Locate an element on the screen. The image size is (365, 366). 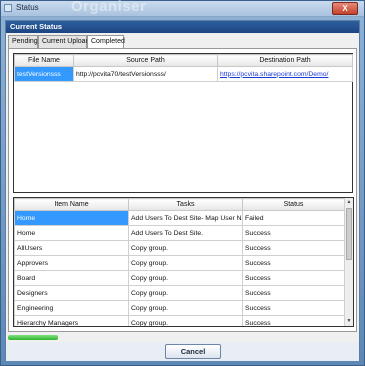
source-path-cell: http://pcvita70/testVersionsss/ is located at coordinates (145, 74).